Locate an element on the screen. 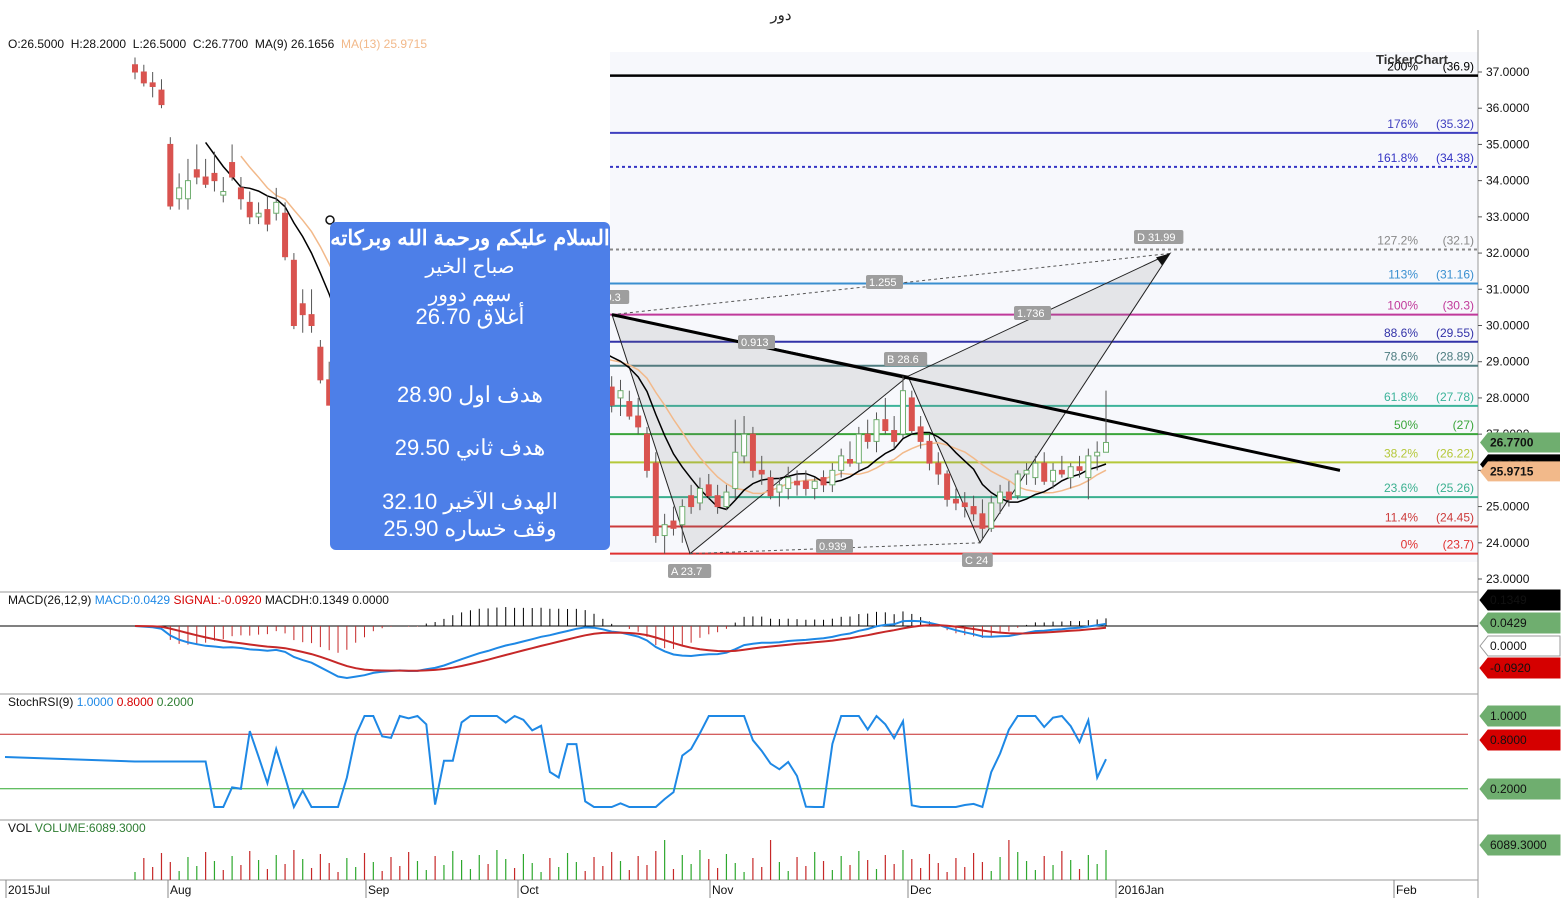  pattern-tag: A 23.7 is located at coordinates (686, 572).